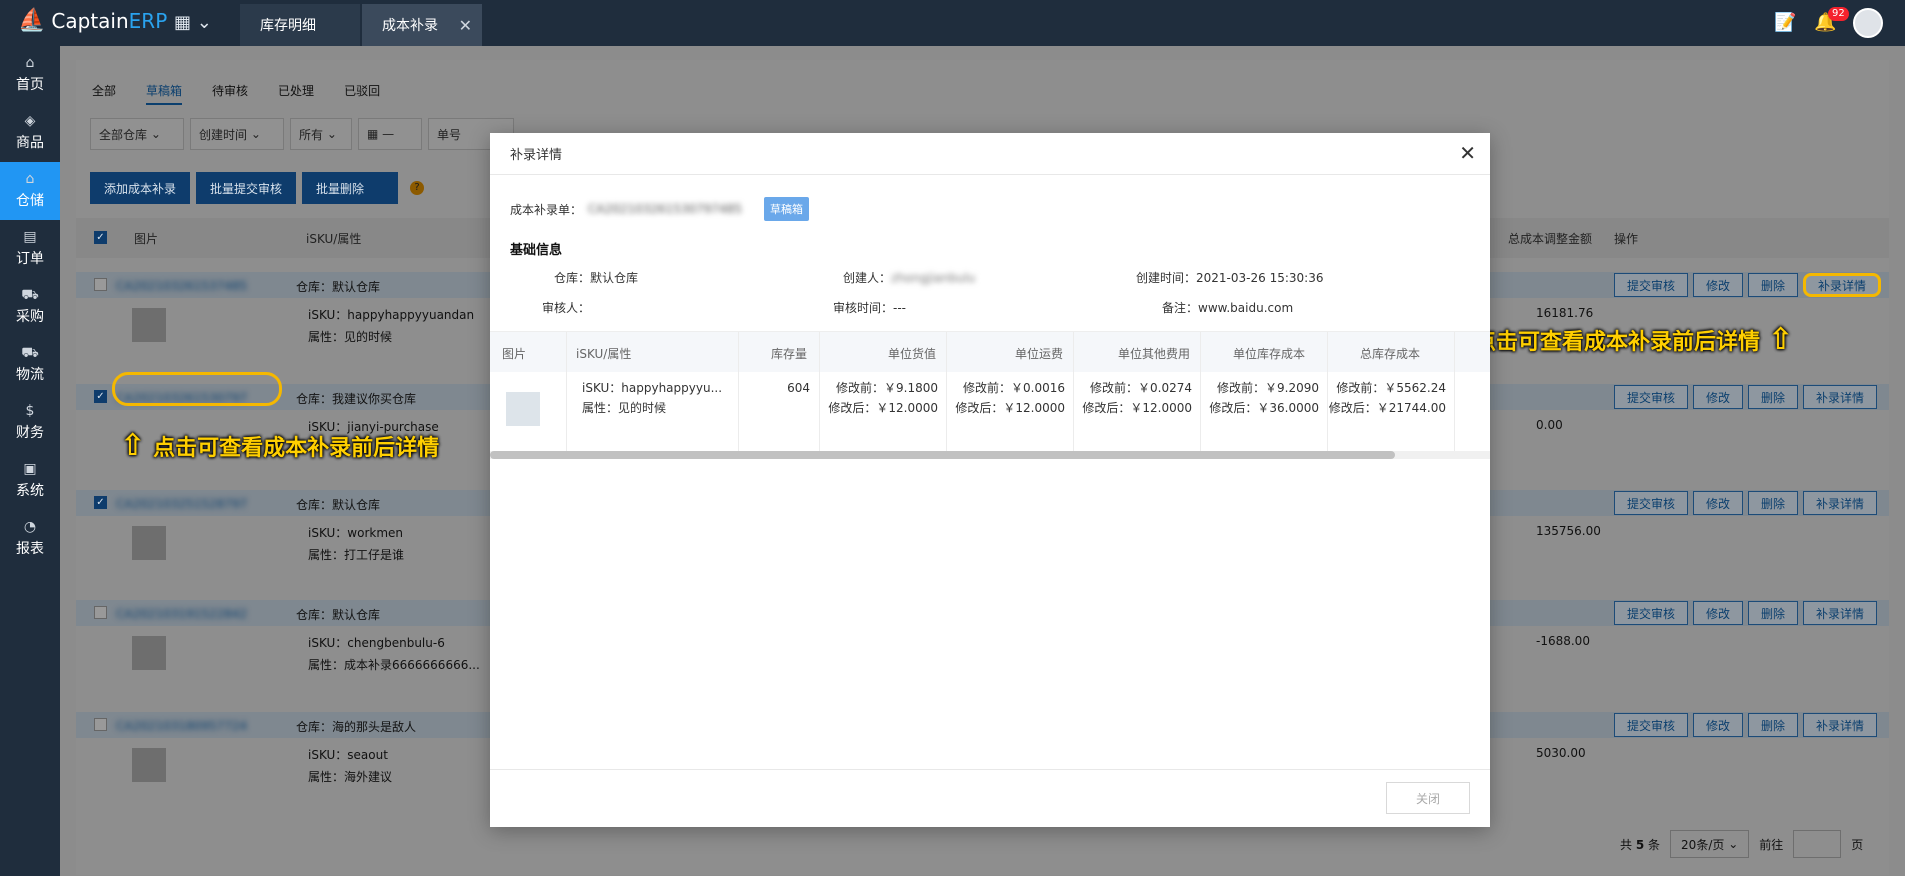 Image resolution: width=1905 pixels, height=876 pixels. Describe the element at coordinates (30, 201) in the screenshot. I see `sidebar-item-label: 仓储` at that location.